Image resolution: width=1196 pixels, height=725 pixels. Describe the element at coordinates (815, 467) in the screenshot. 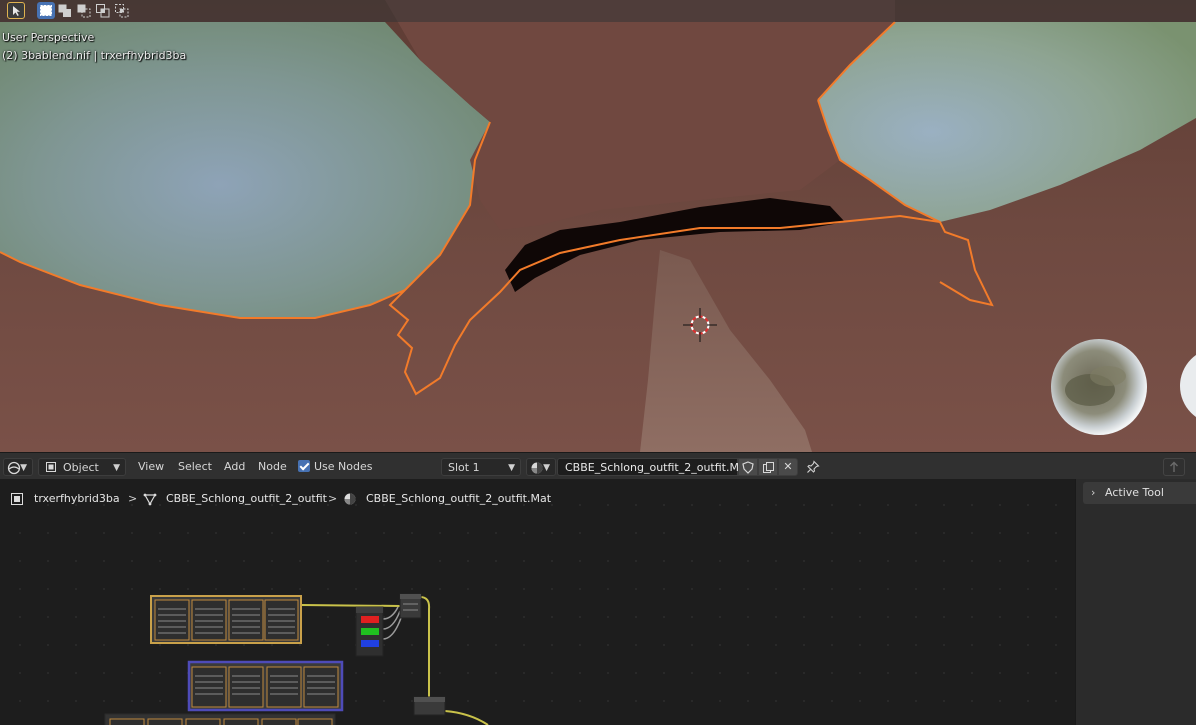

I see `pin-icon` at that location.